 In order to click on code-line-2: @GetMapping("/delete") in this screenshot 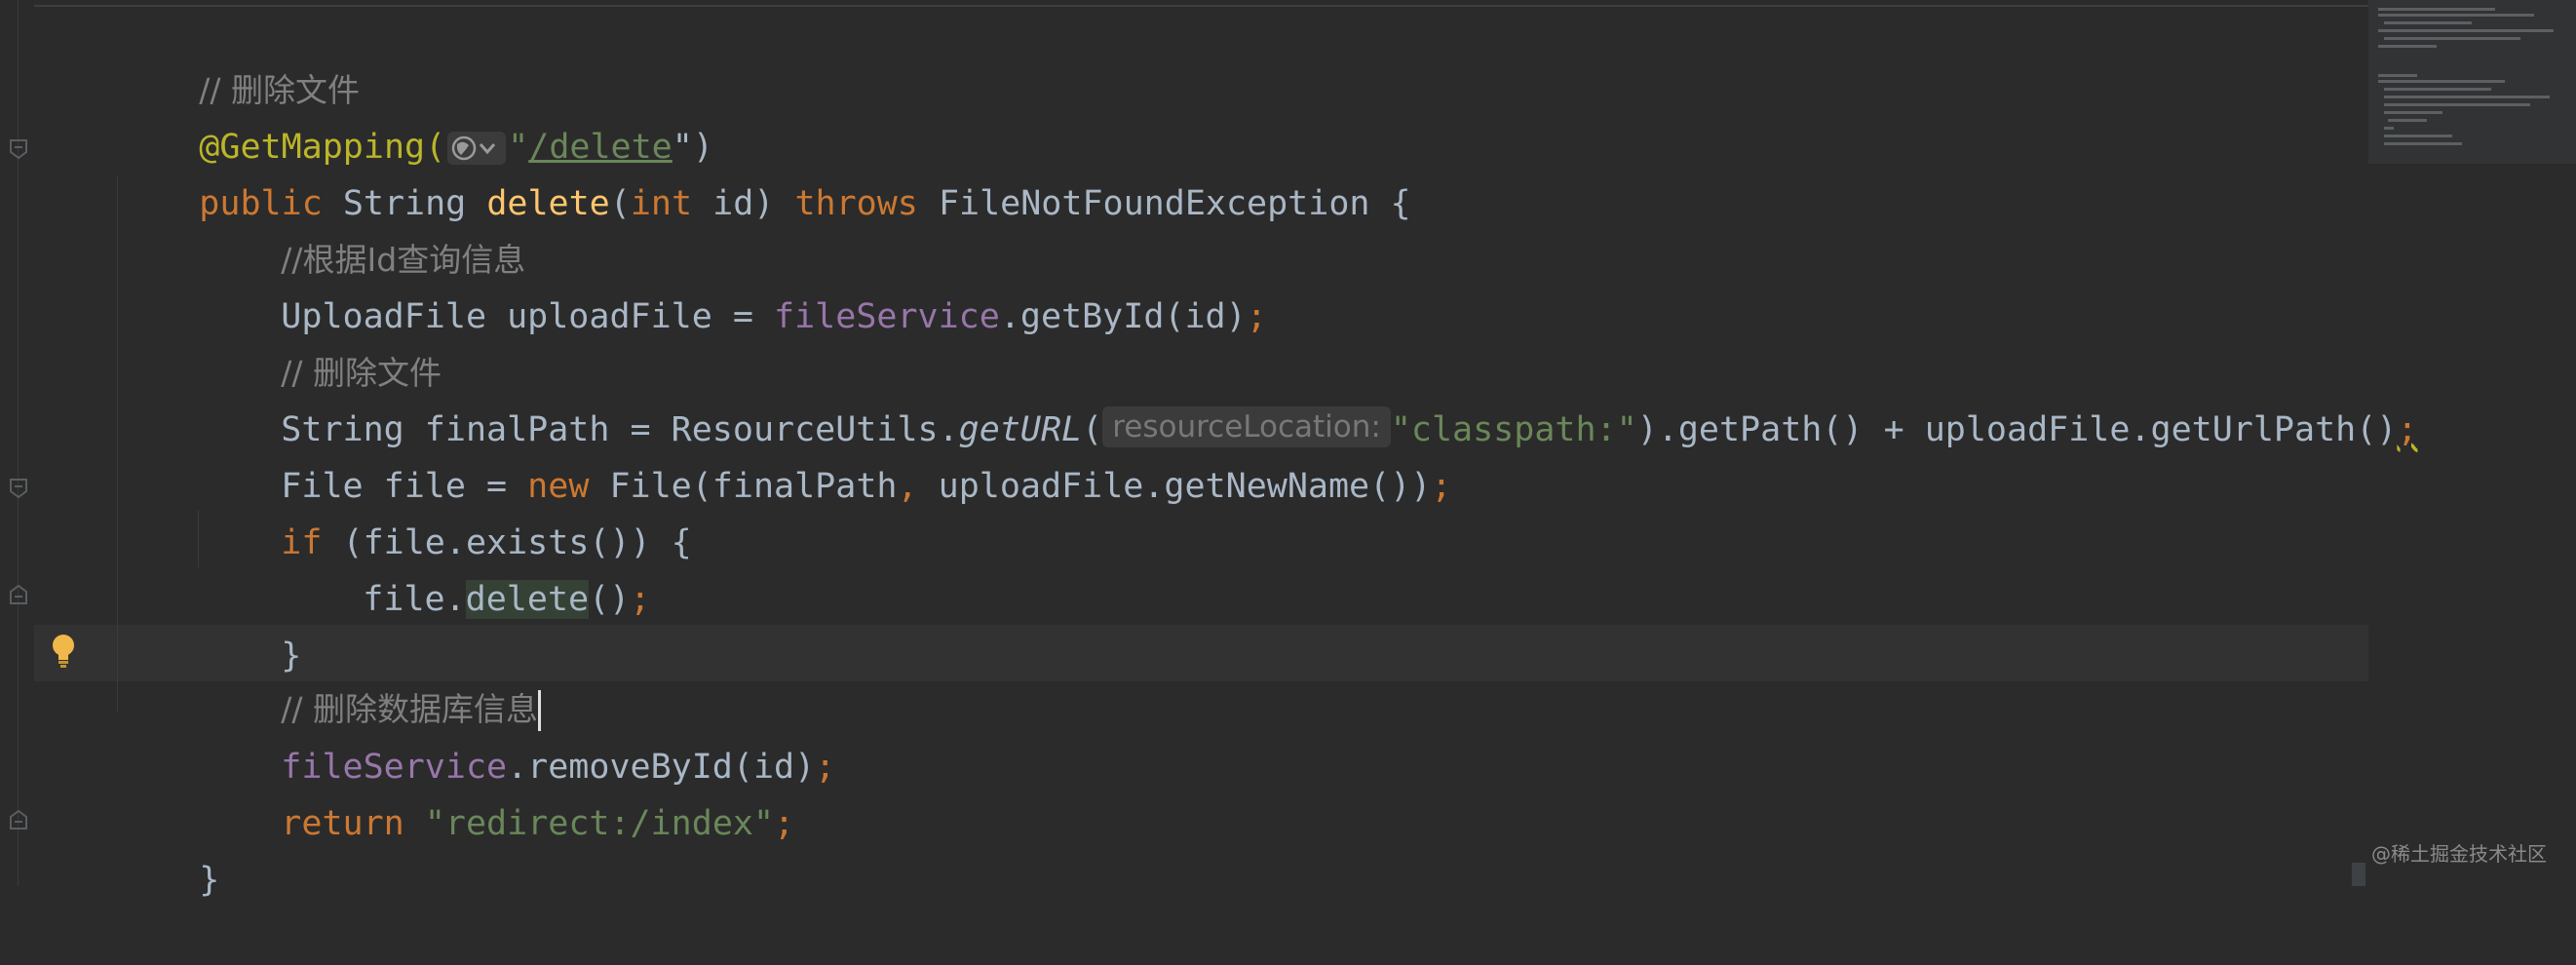, I will do `click(415, 114)`.